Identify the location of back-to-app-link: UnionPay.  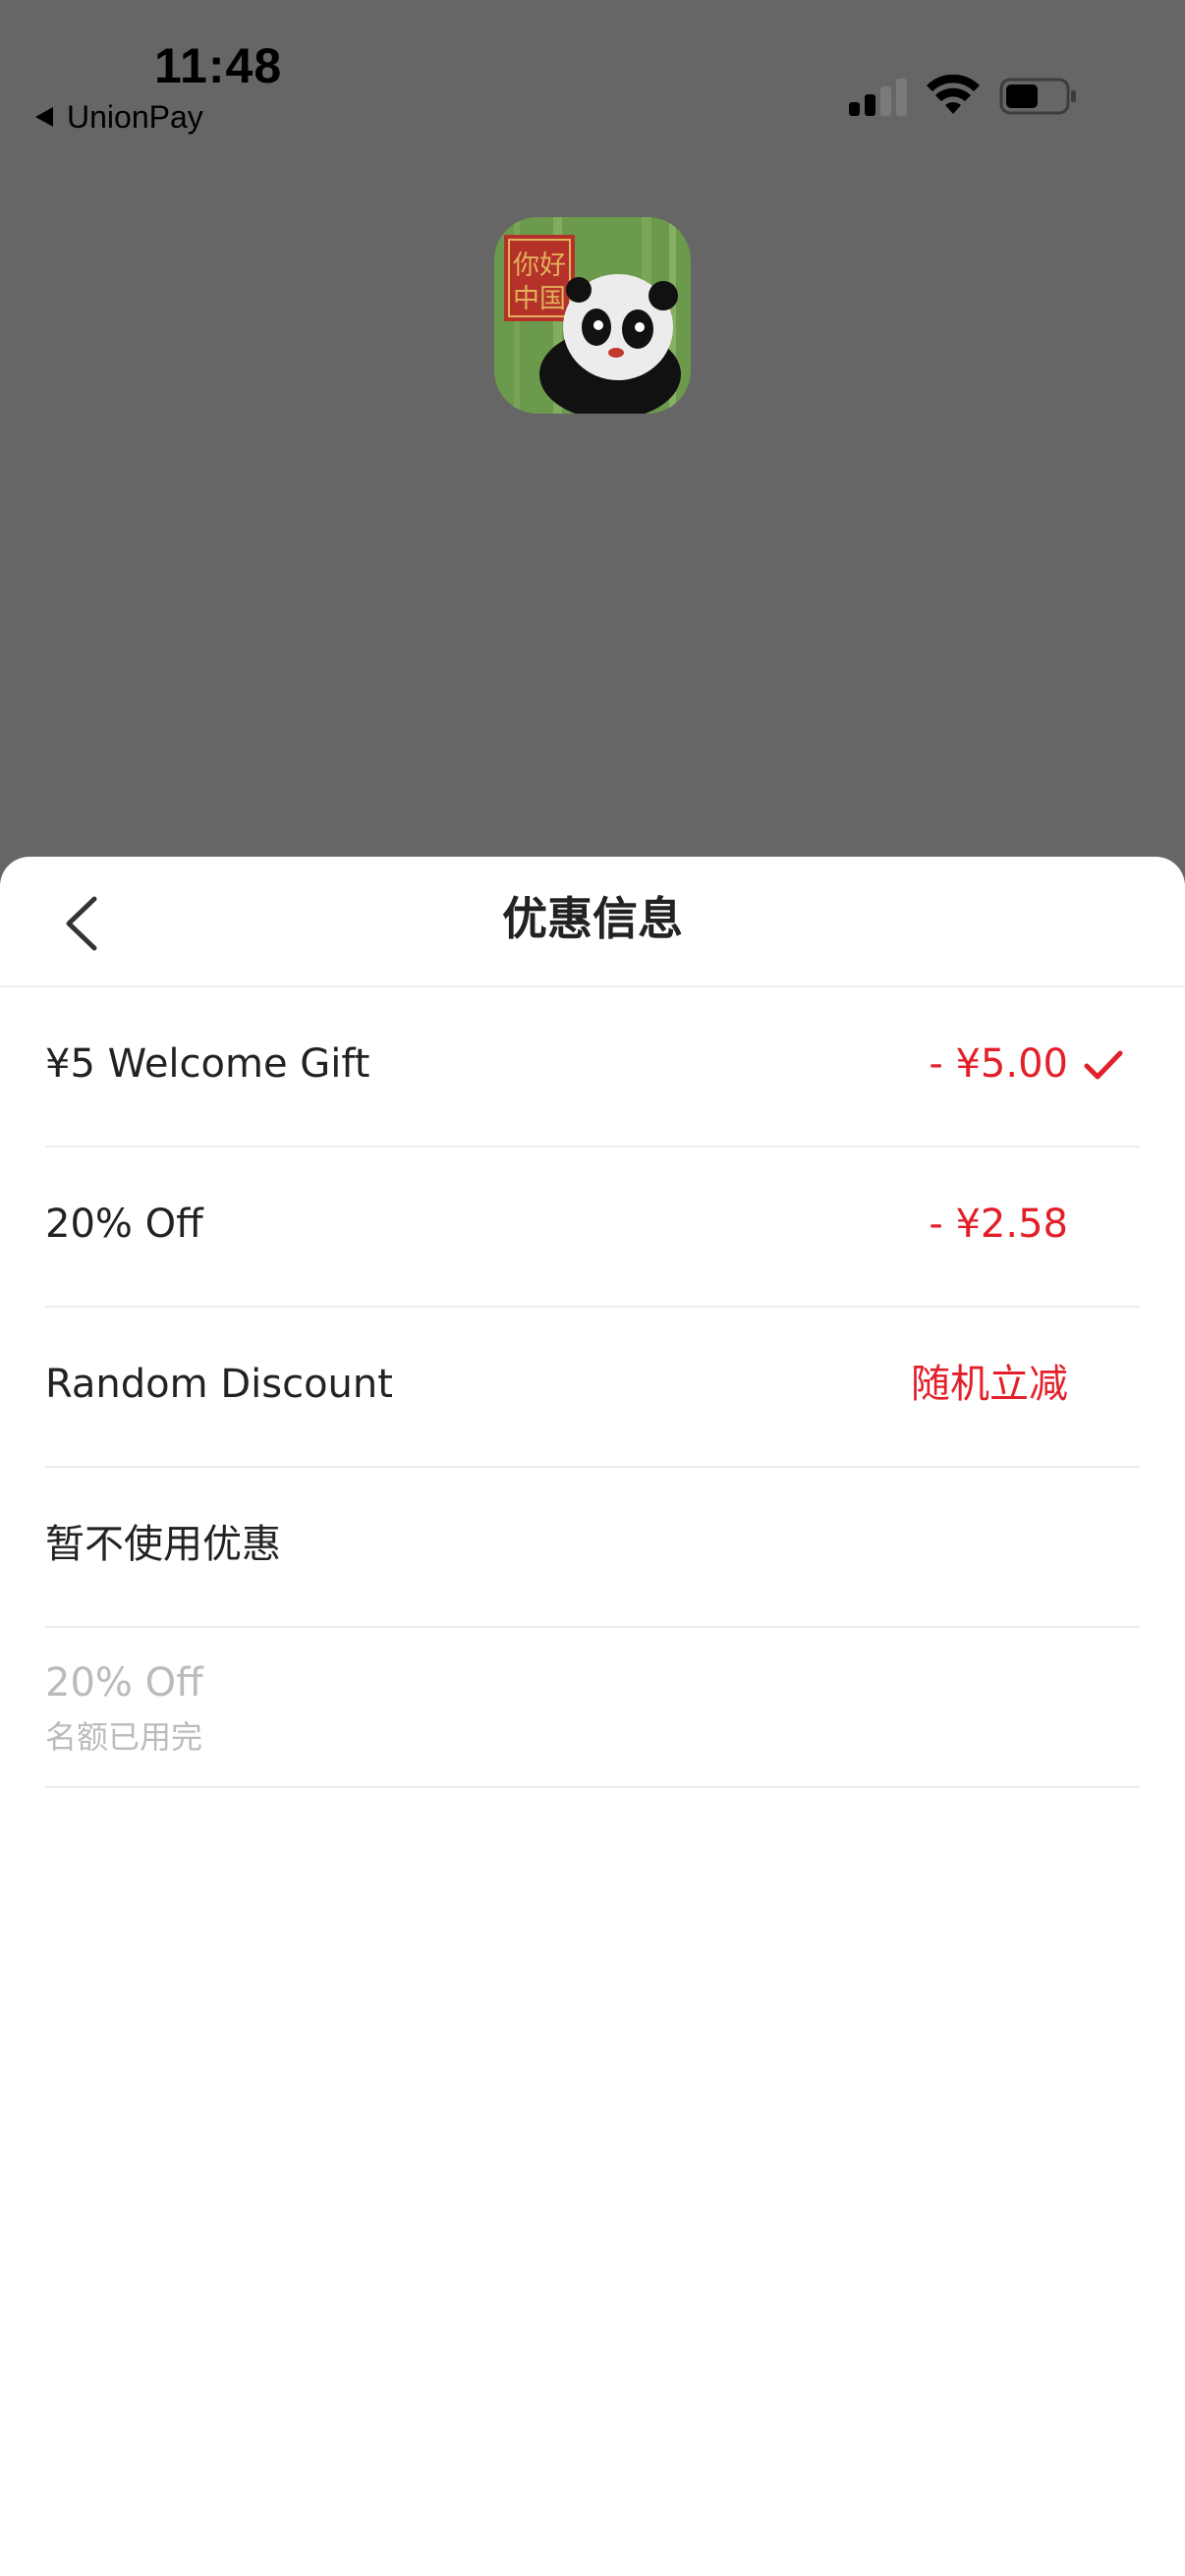
(119, 117).